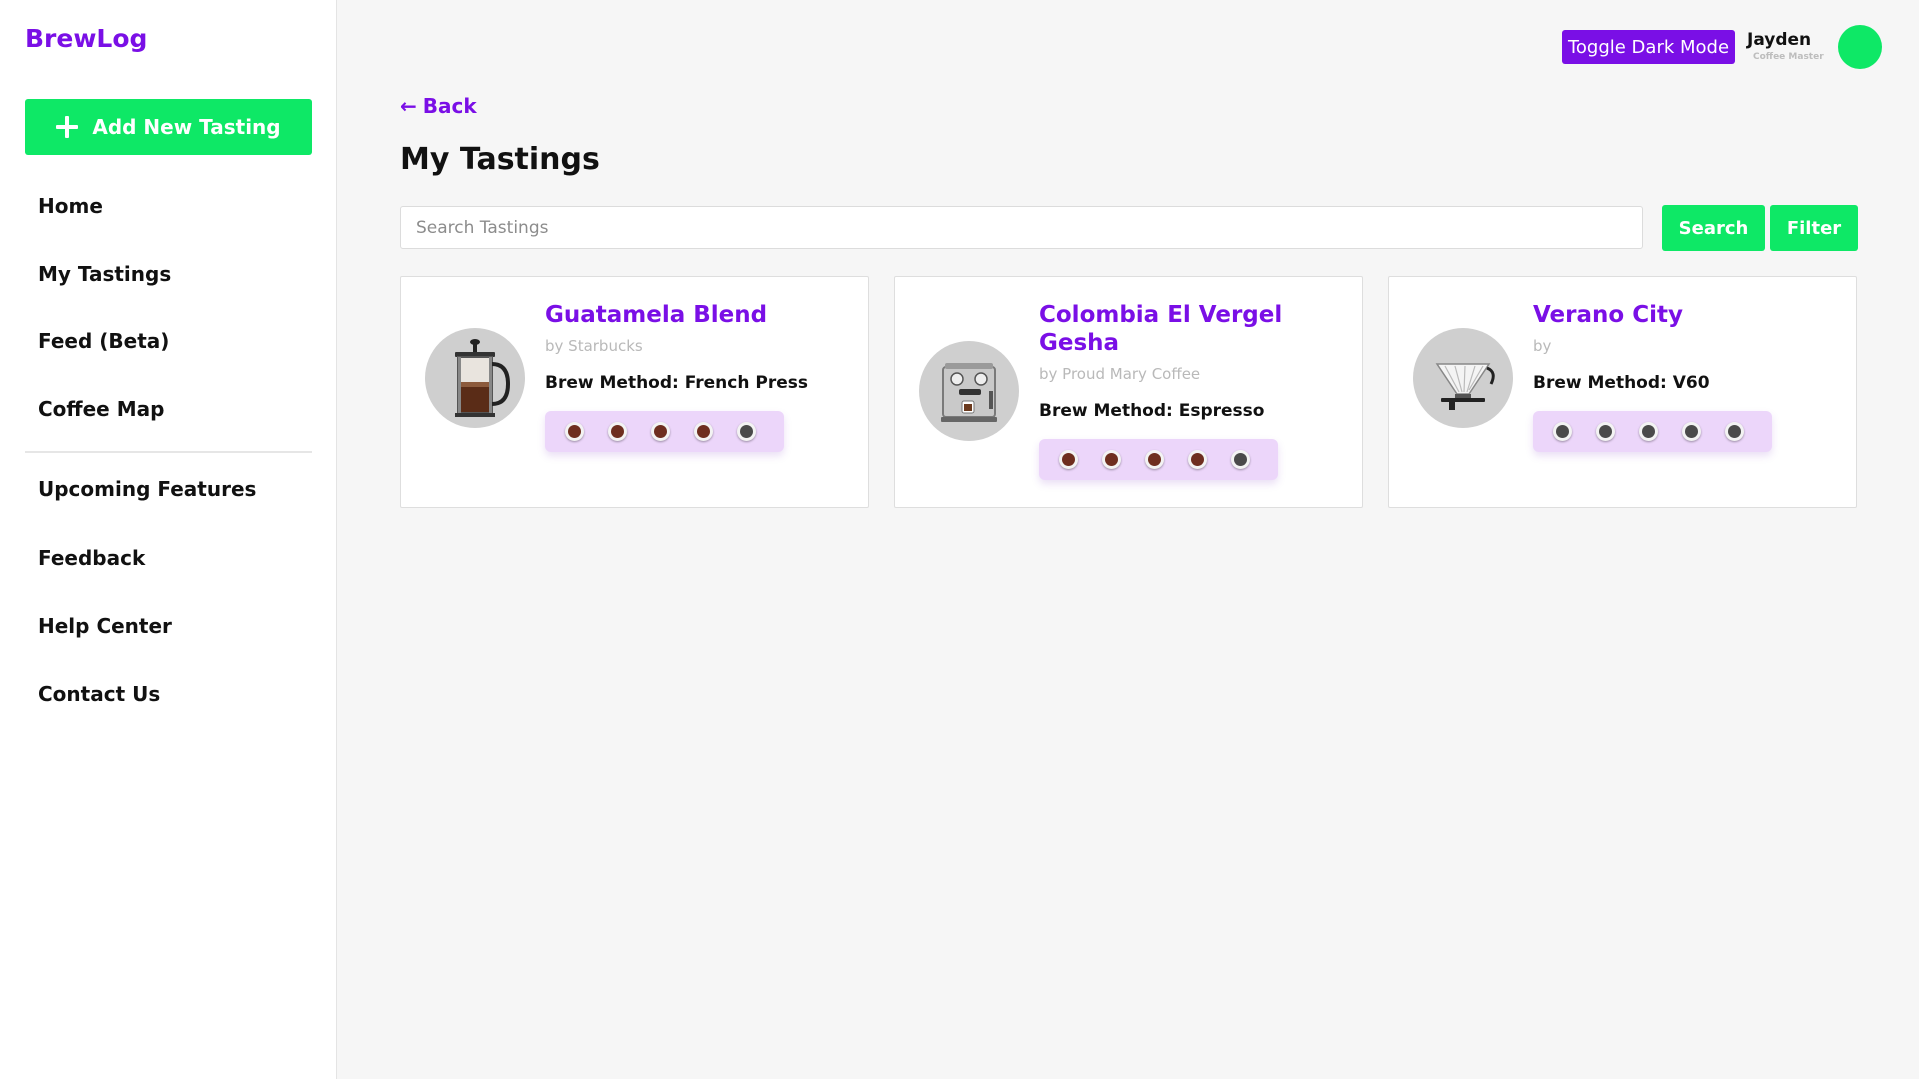 The image size is (1919, 1079). I want to click on tasting-card: Verano City by Brew Method: V60, so click(1622, 392).